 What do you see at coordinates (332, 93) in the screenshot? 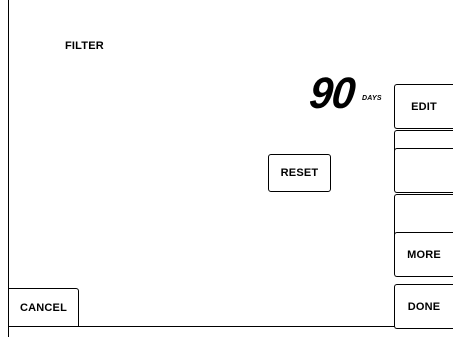
I see `filter-days-value: 90` at bounding box center [332, 93].